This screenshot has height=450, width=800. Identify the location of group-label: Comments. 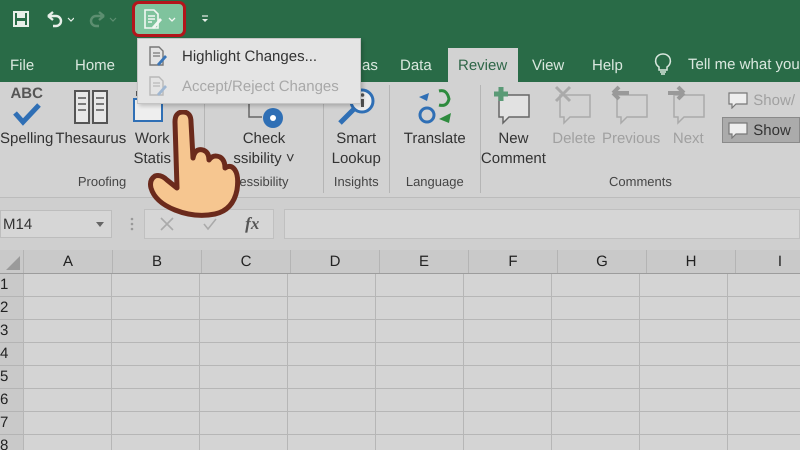
(640, 182).